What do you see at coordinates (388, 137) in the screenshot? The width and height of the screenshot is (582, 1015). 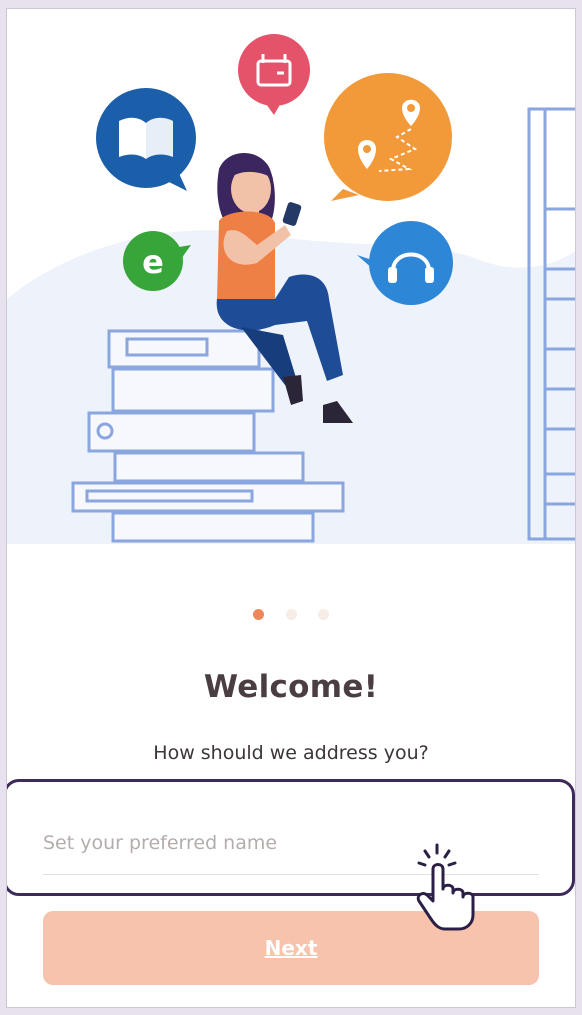 I see `map-route-icon` at bounding box center [388, 137].